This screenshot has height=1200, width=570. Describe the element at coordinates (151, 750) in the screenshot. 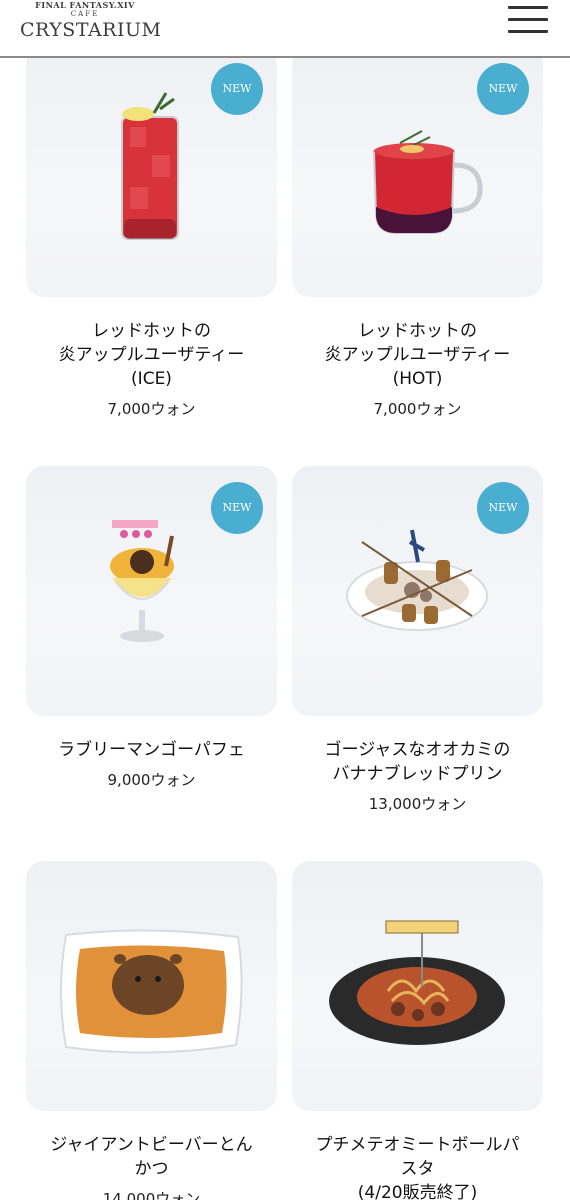

I see `menu-item-name: ラブリーマンゴーパフェ` at that location.